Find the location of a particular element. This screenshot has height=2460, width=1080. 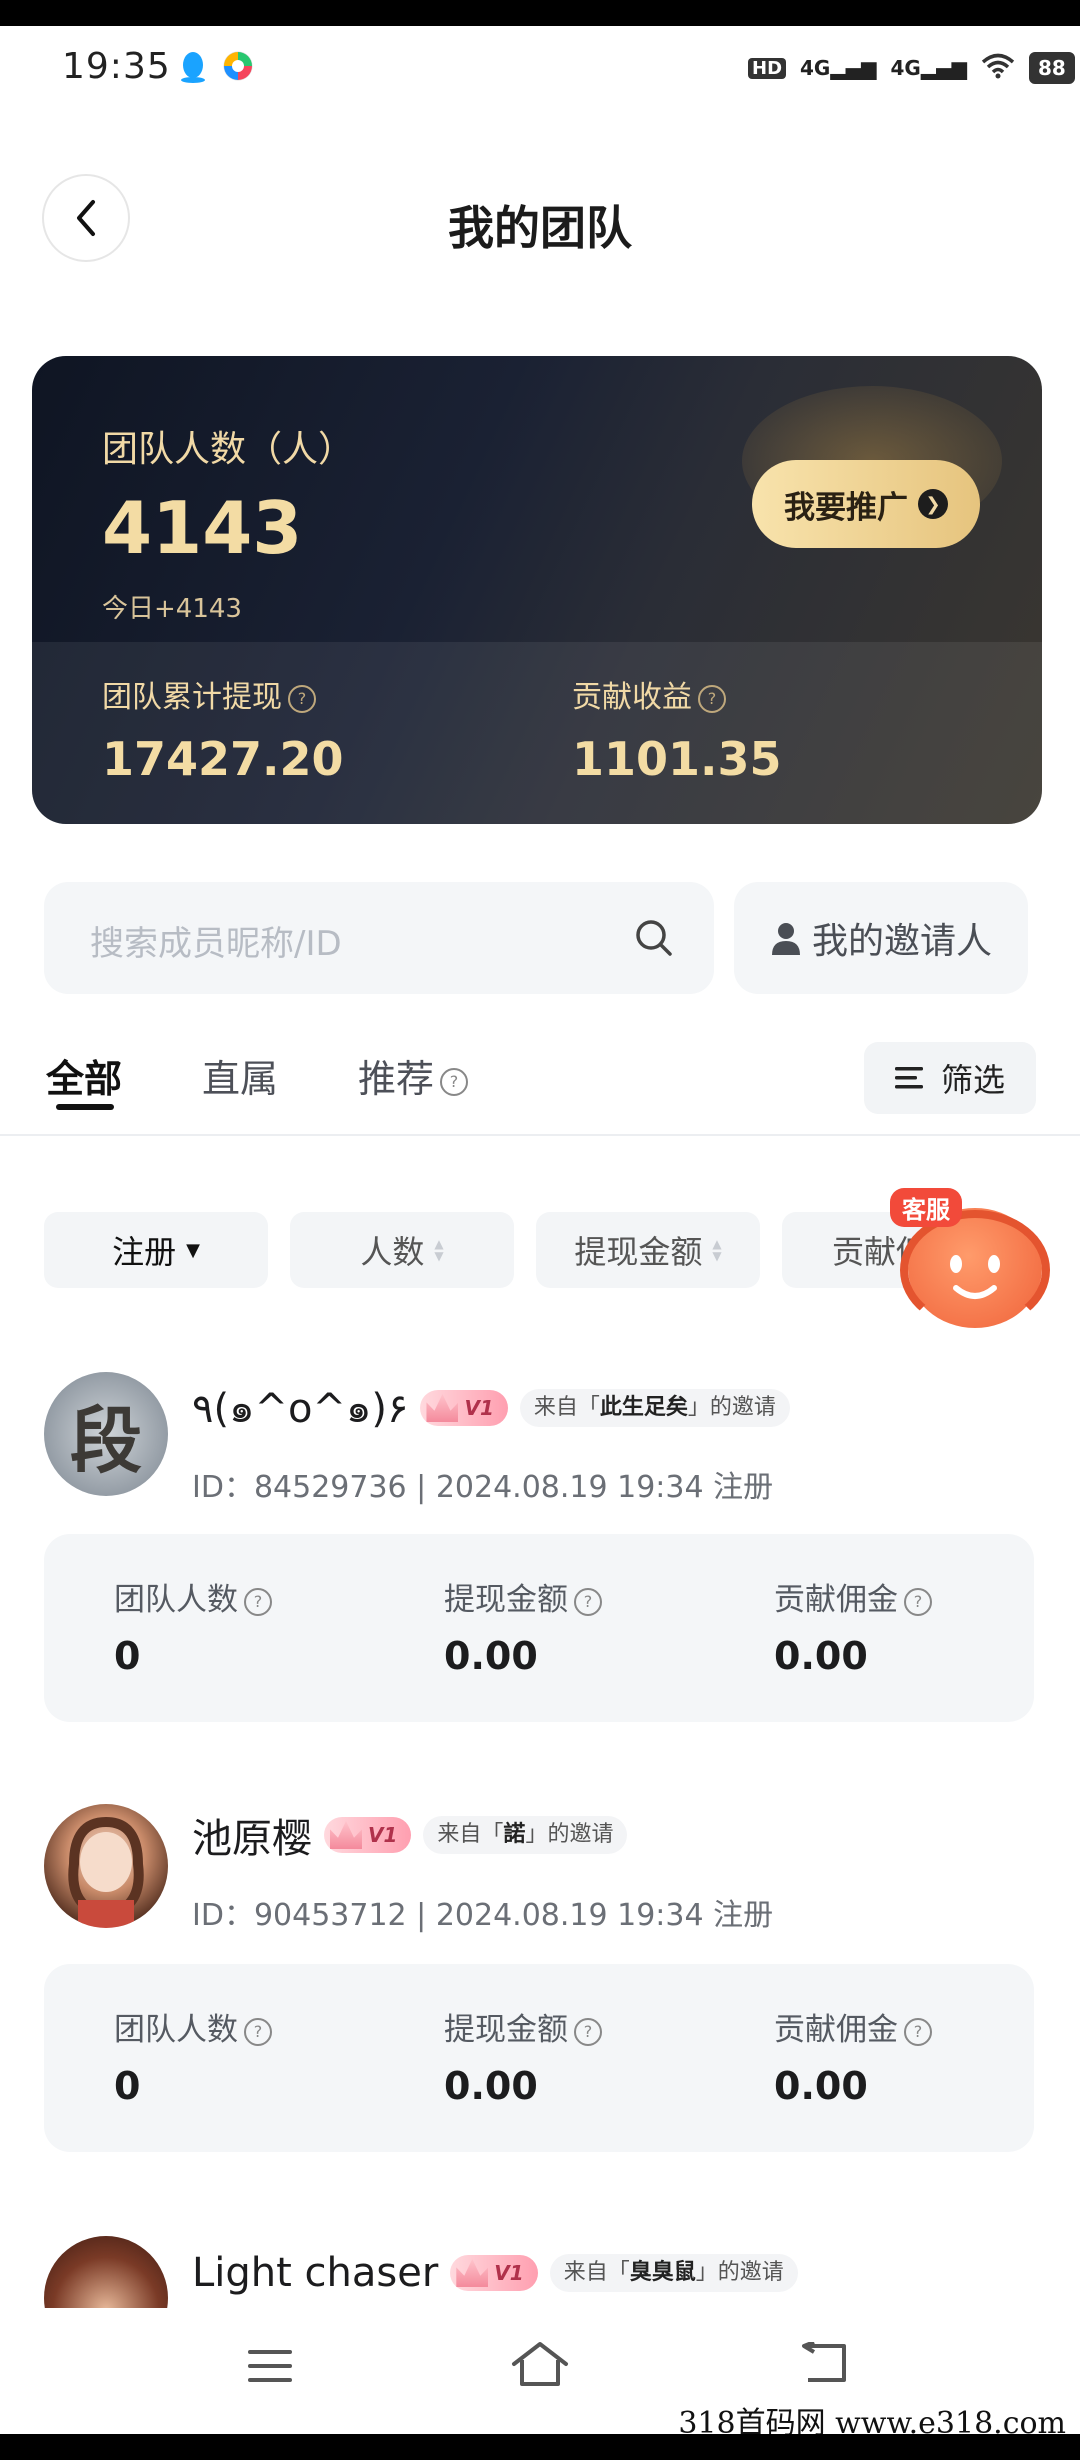

headphone-icon is located at coordinates (975, 1270).